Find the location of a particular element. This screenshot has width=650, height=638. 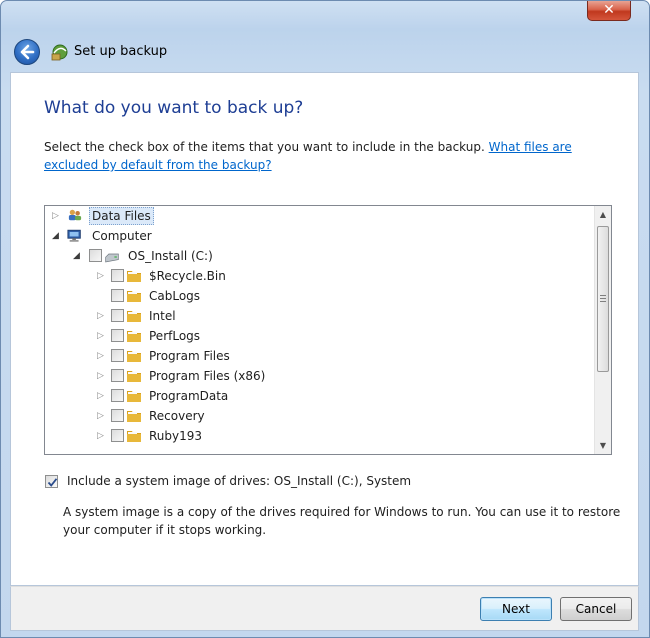

tree-label-folder: Program Files (x86) is located at coordinates (207, 376).